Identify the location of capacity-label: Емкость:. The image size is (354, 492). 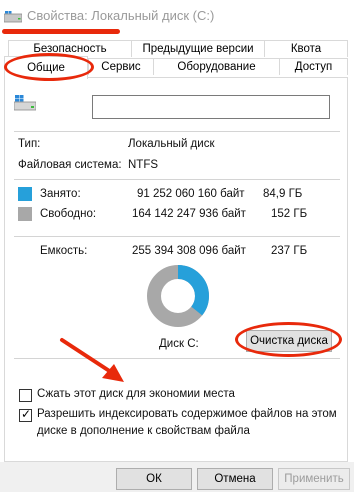
(64, 251).